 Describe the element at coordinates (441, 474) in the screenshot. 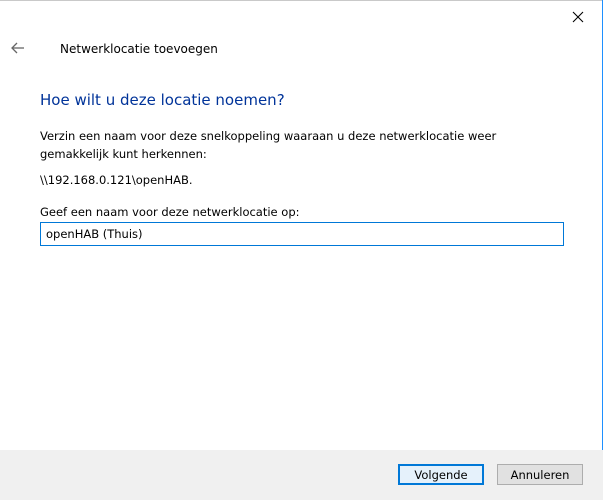

I see `next-button: Volgende` at that location.